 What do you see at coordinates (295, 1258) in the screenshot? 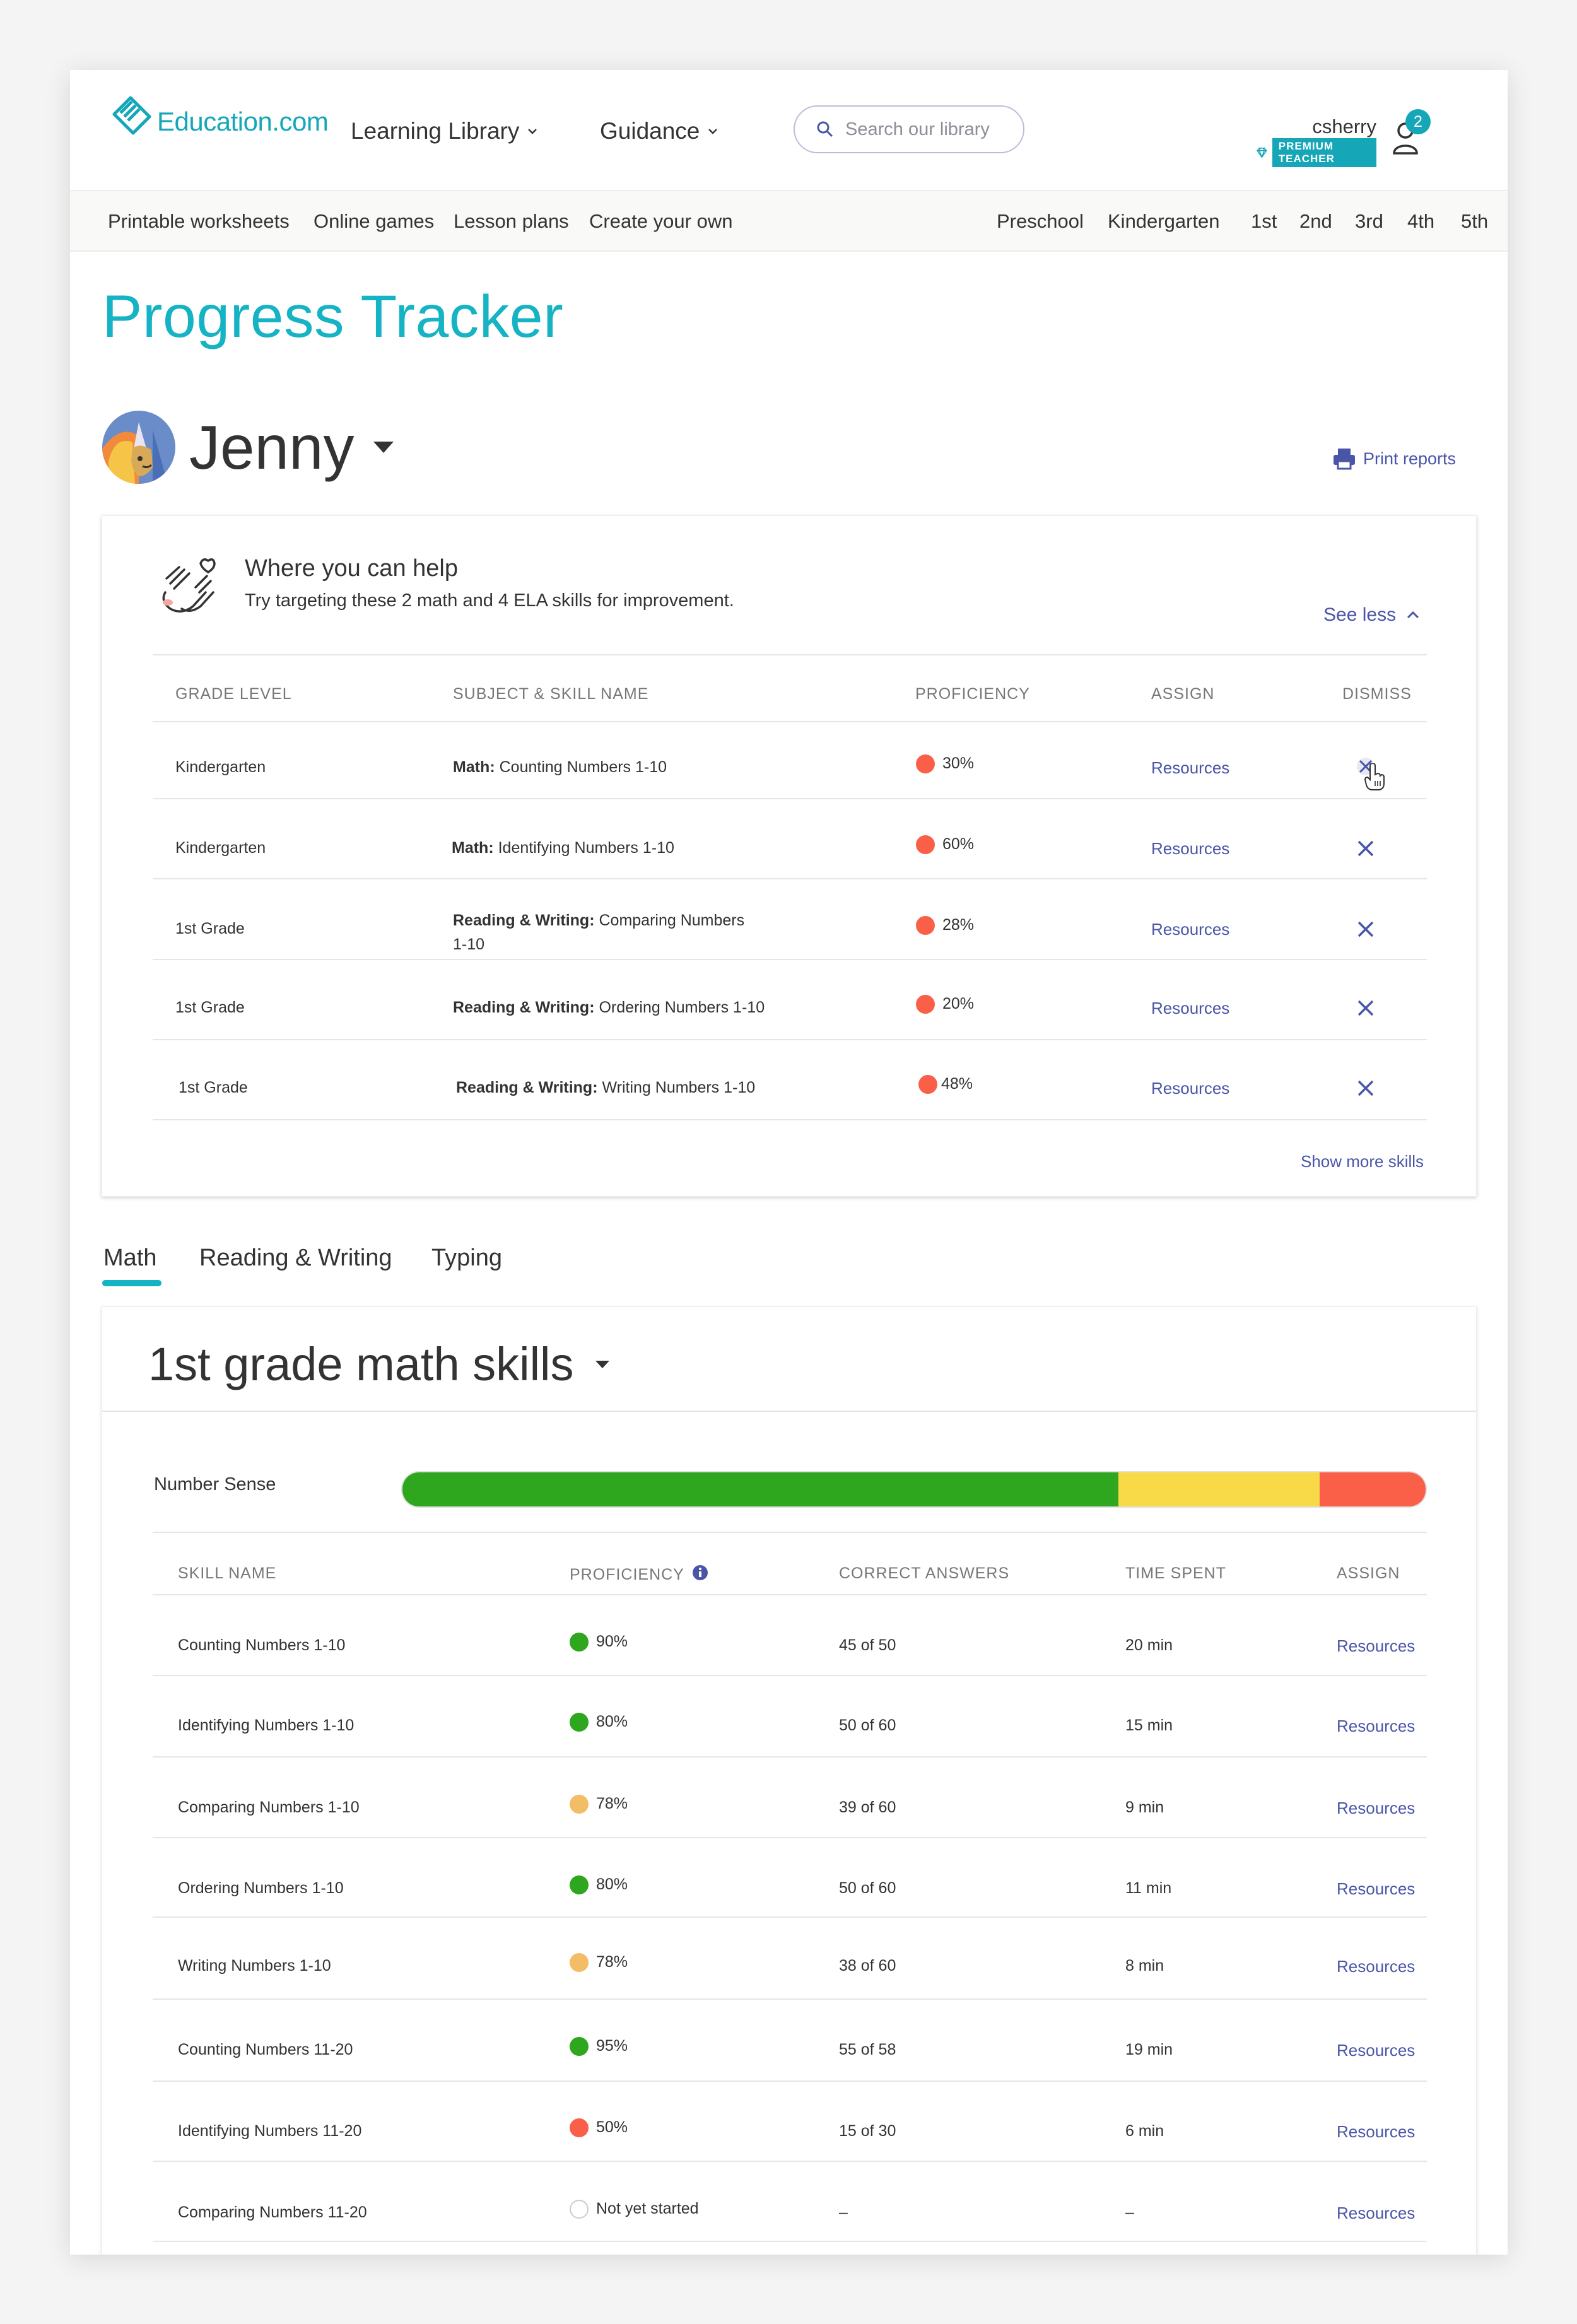
I see `tab-reading-writing: Reading & Writing` at bounding box center [295, 1258].